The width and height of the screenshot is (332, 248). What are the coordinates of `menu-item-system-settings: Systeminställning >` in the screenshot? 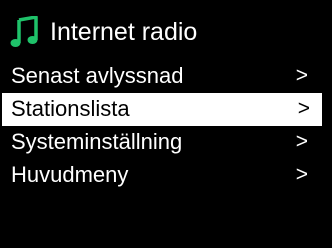 It's located at (166, 142).